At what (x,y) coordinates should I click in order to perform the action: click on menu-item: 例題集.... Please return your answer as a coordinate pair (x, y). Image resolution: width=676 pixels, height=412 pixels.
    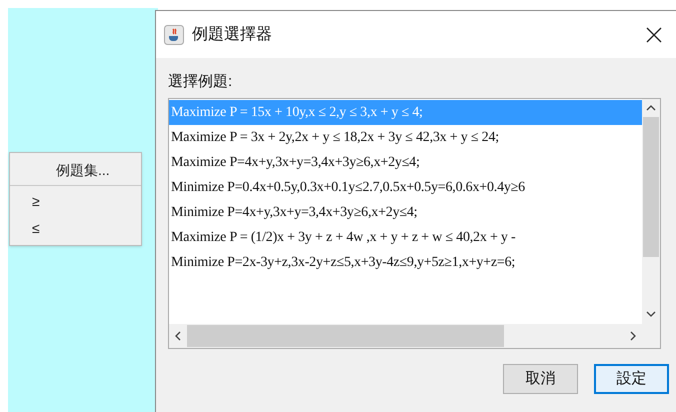
    Looking at the image, I should click on (75, 170).